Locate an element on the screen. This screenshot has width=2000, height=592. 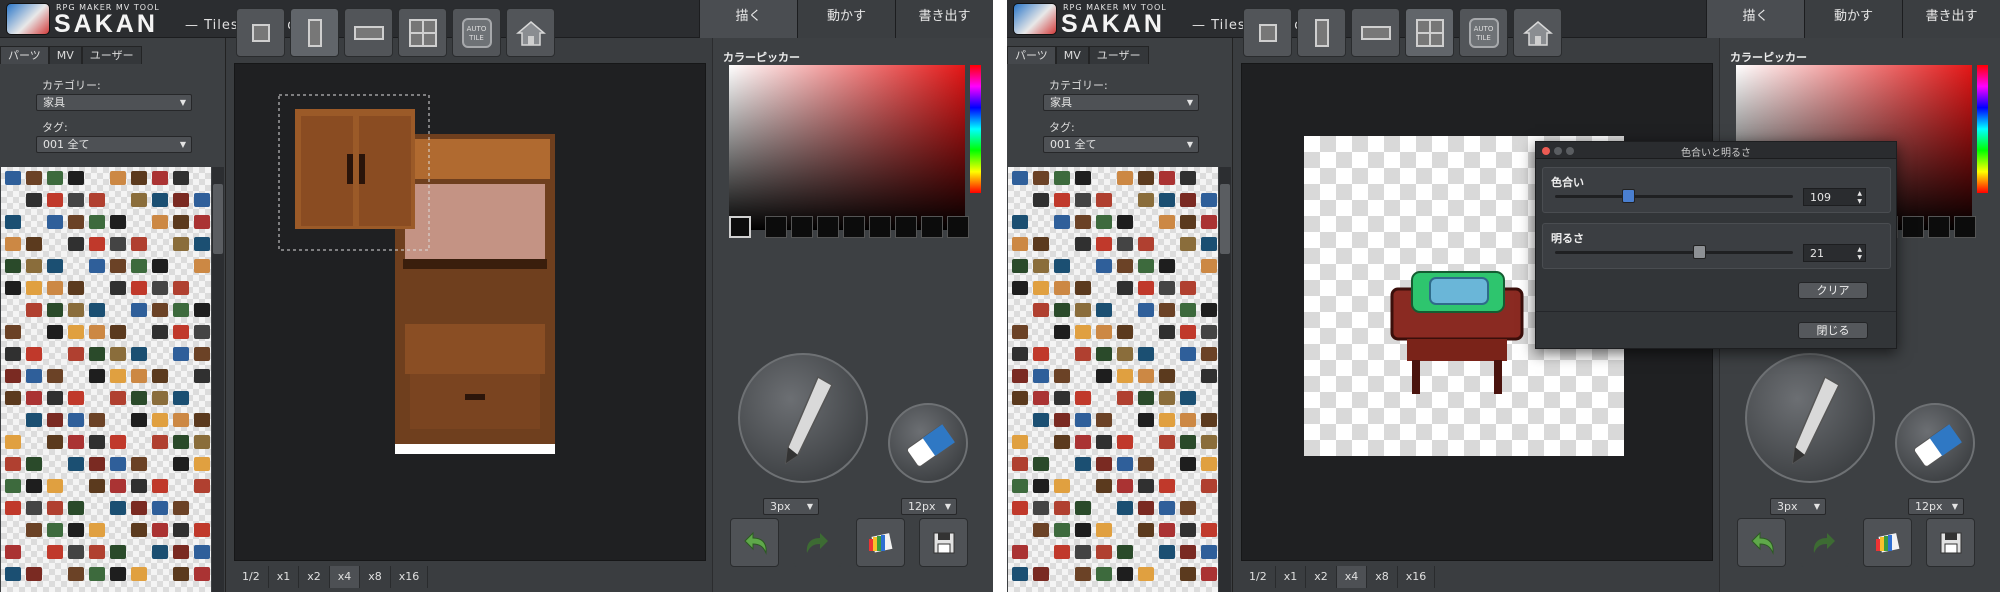
pen-size-select: 3px ▼ is located at coordinates (1798, 506).